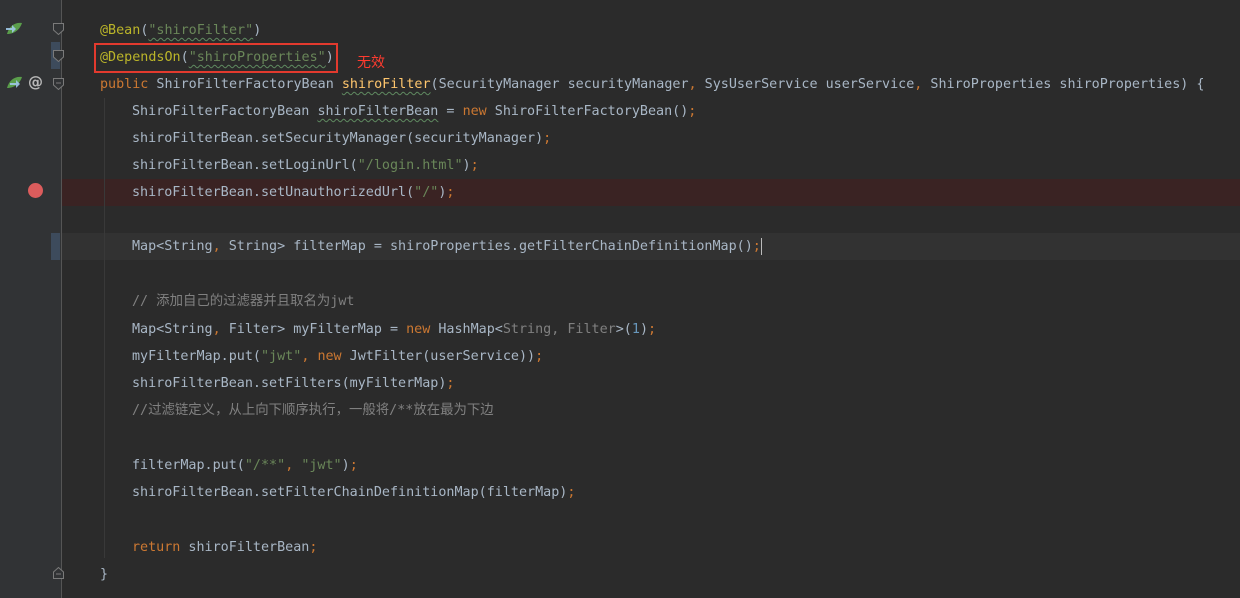 The width and height of the screenshot is (1240, 598). What do you see at coordinates (55, 246) in the screenshot?
I see `change-marker` at bounding box center [55, 246].